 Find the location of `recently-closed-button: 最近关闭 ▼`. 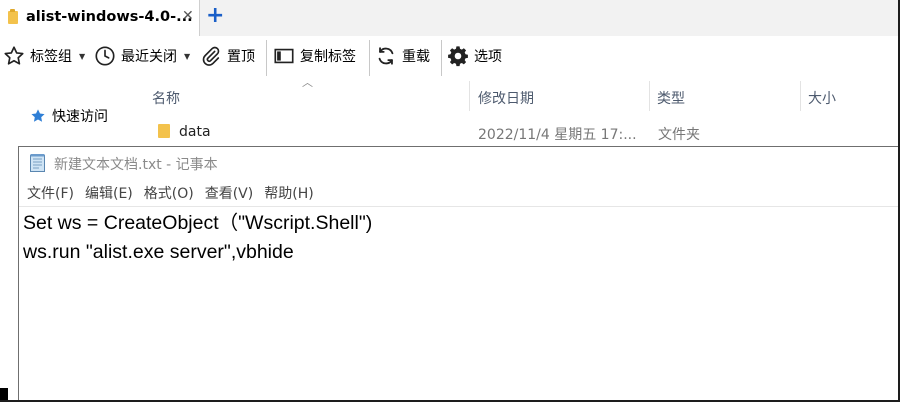

recently-closed-button: 最近关闭 ▼ is located at coordinates (142, 56).